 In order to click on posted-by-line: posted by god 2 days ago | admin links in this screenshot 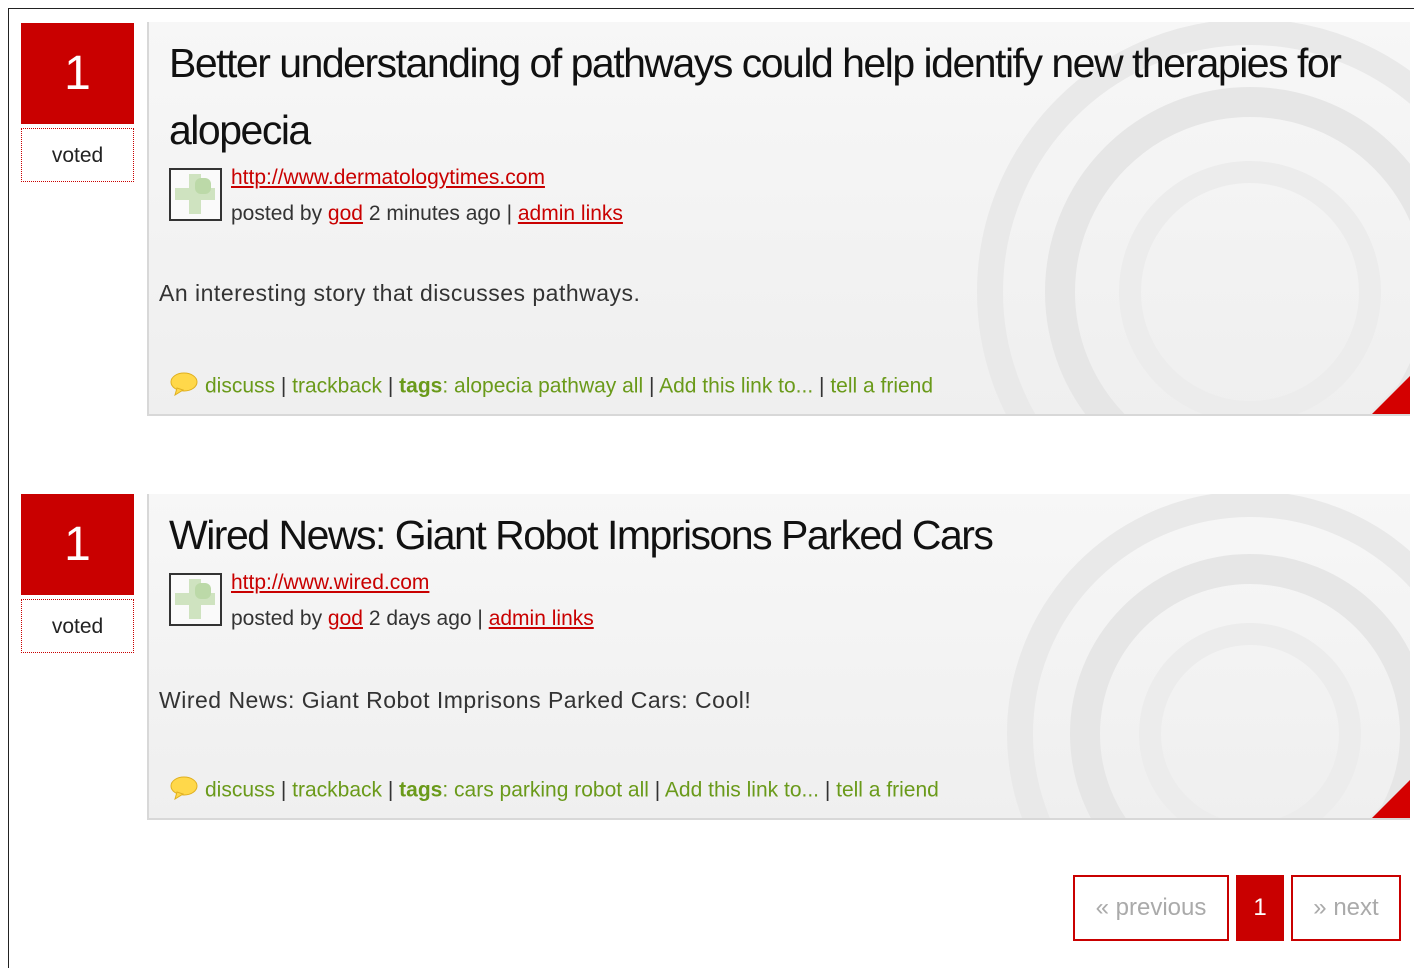, I will do `click(412, 619)`.